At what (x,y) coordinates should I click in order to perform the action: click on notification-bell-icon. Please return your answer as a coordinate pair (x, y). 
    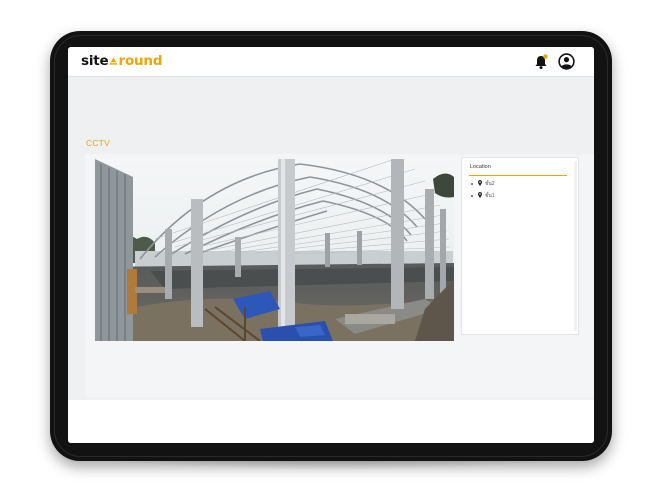
    Looking at the image, I should click on (541, 62).